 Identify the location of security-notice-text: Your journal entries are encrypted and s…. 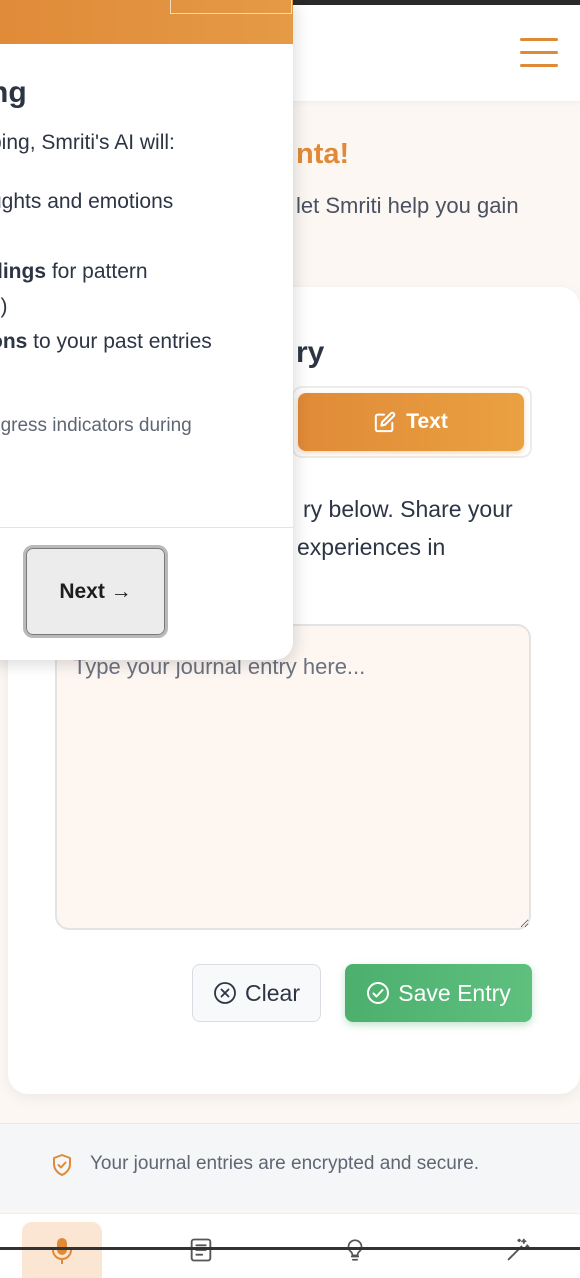
(285, 1163).